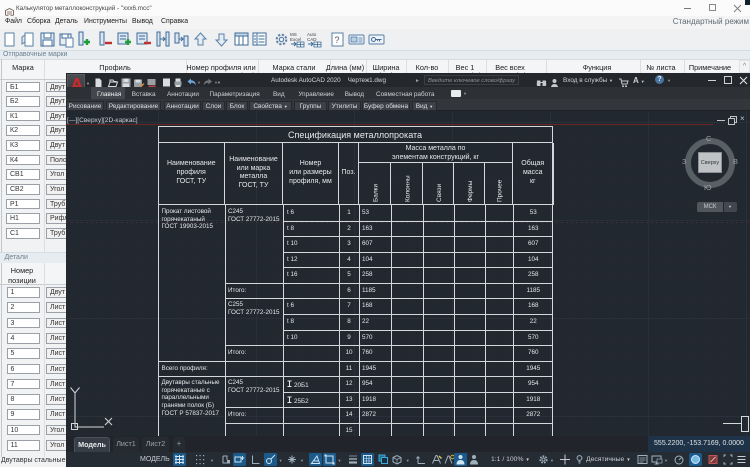 The height and width of the screenshot is (467, 750). What do you see at coordinates (312, 39) in the screenshot?
I see `svg-text: CAD` at bounding box center [312, 39].